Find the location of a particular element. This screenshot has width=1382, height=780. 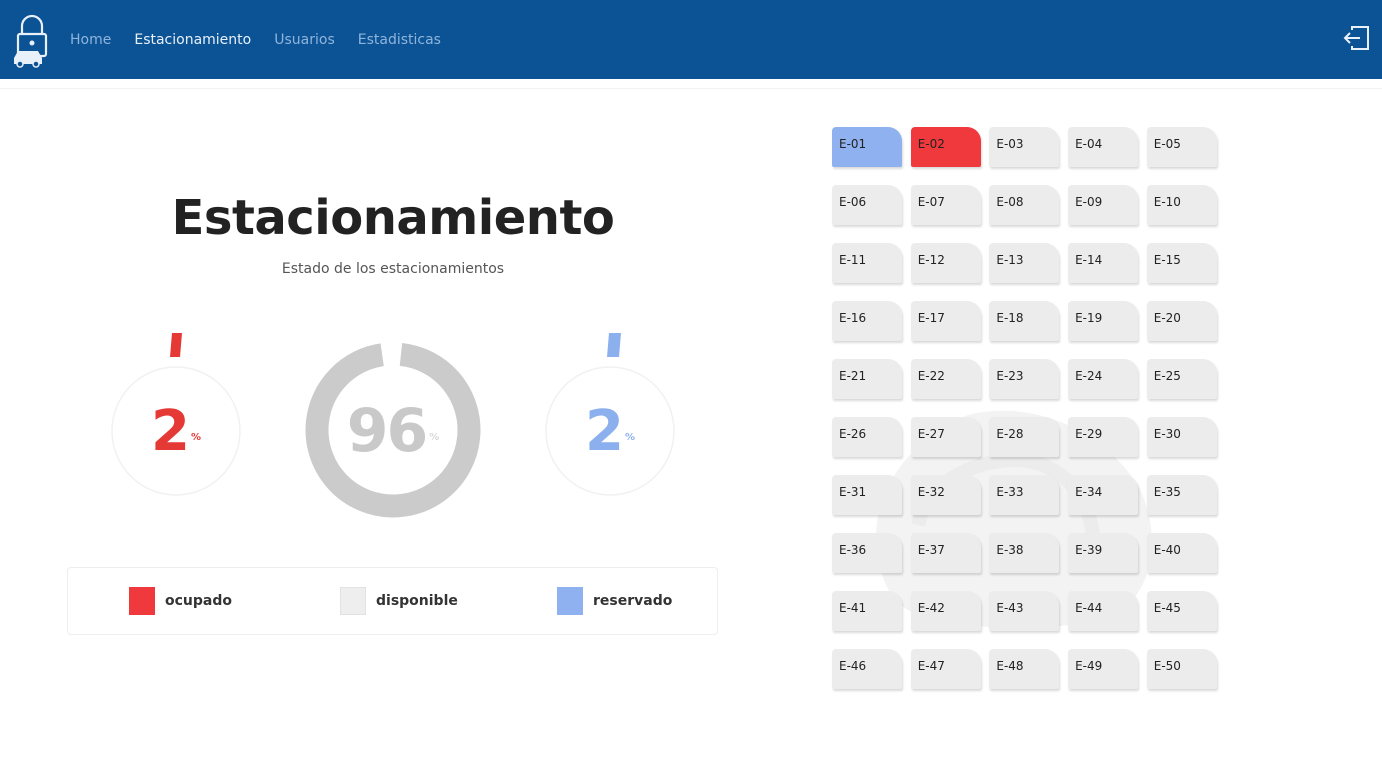

parking-spot-e-23: E-23 is located at coordinates (1024, 379).